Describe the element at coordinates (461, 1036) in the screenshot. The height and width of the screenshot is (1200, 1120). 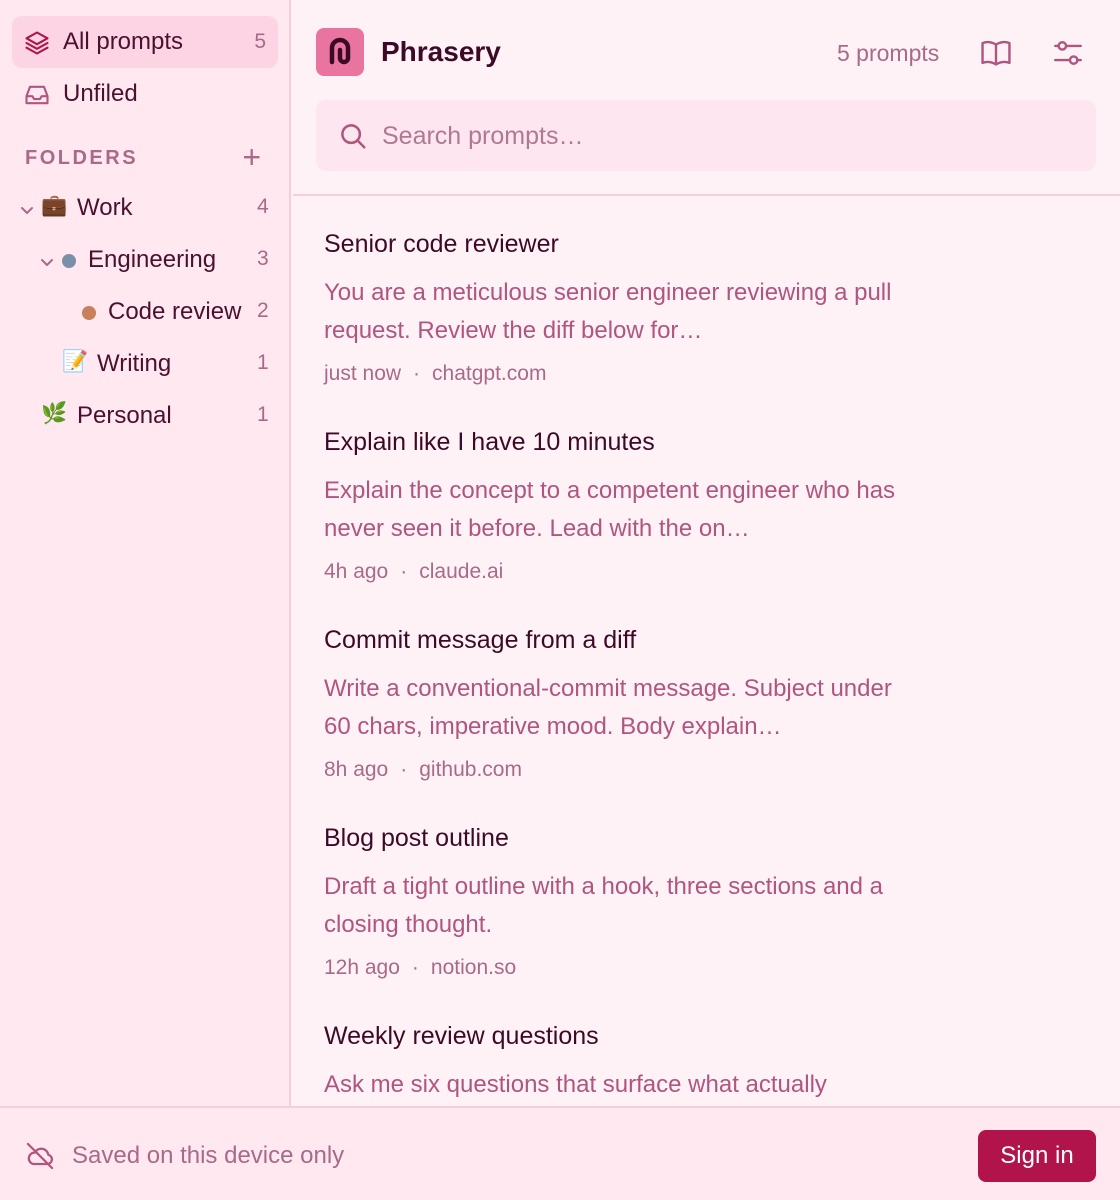
I see `prompt-title: Weekly review questions` at that location.